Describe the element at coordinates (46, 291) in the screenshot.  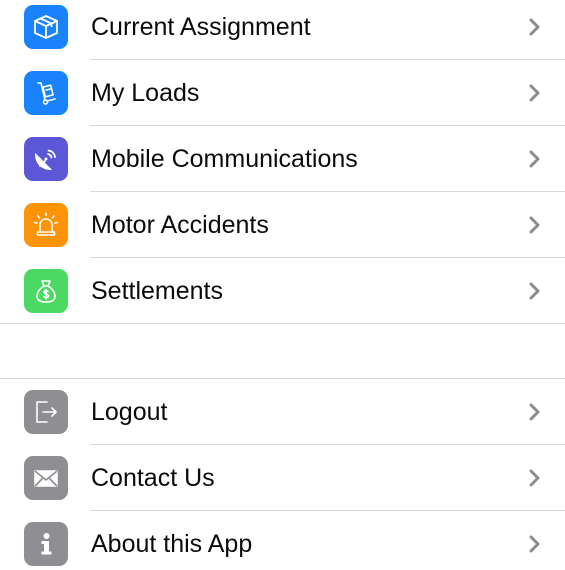
I see `money-bag-icon` at that location.